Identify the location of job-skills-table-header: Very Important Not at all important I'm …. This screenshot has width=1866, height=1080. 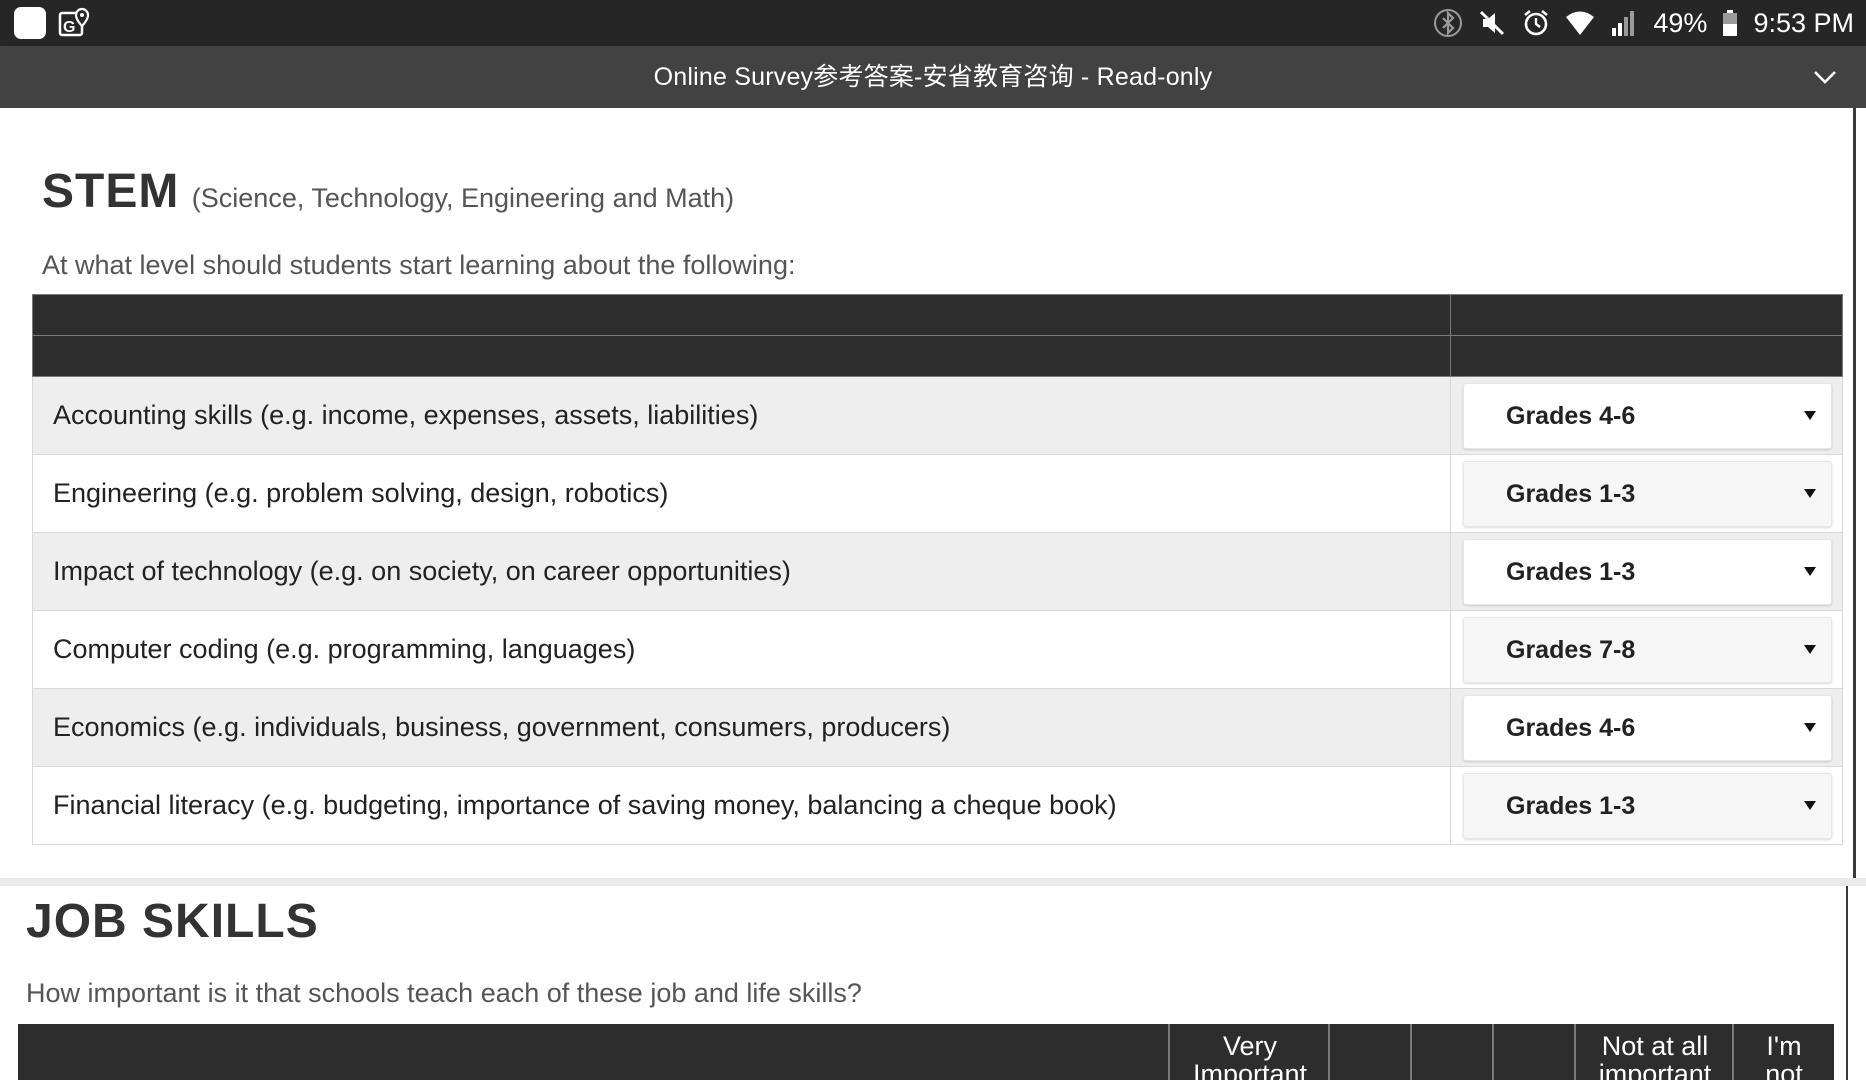
(926, 1052).